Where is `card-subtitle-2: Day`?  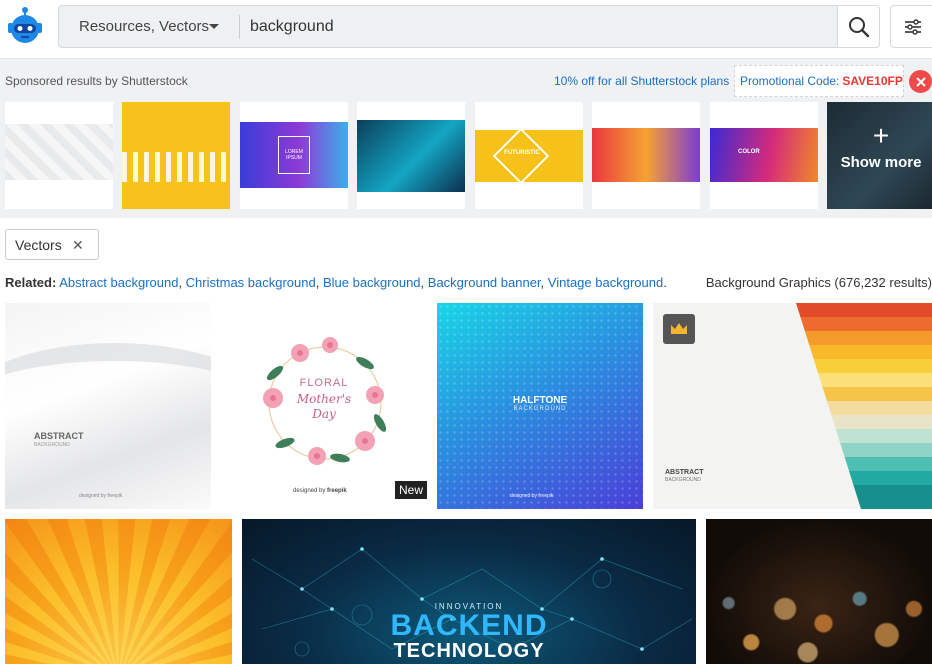 card-subtitle-2: Day is located at coordinates (324, 414).